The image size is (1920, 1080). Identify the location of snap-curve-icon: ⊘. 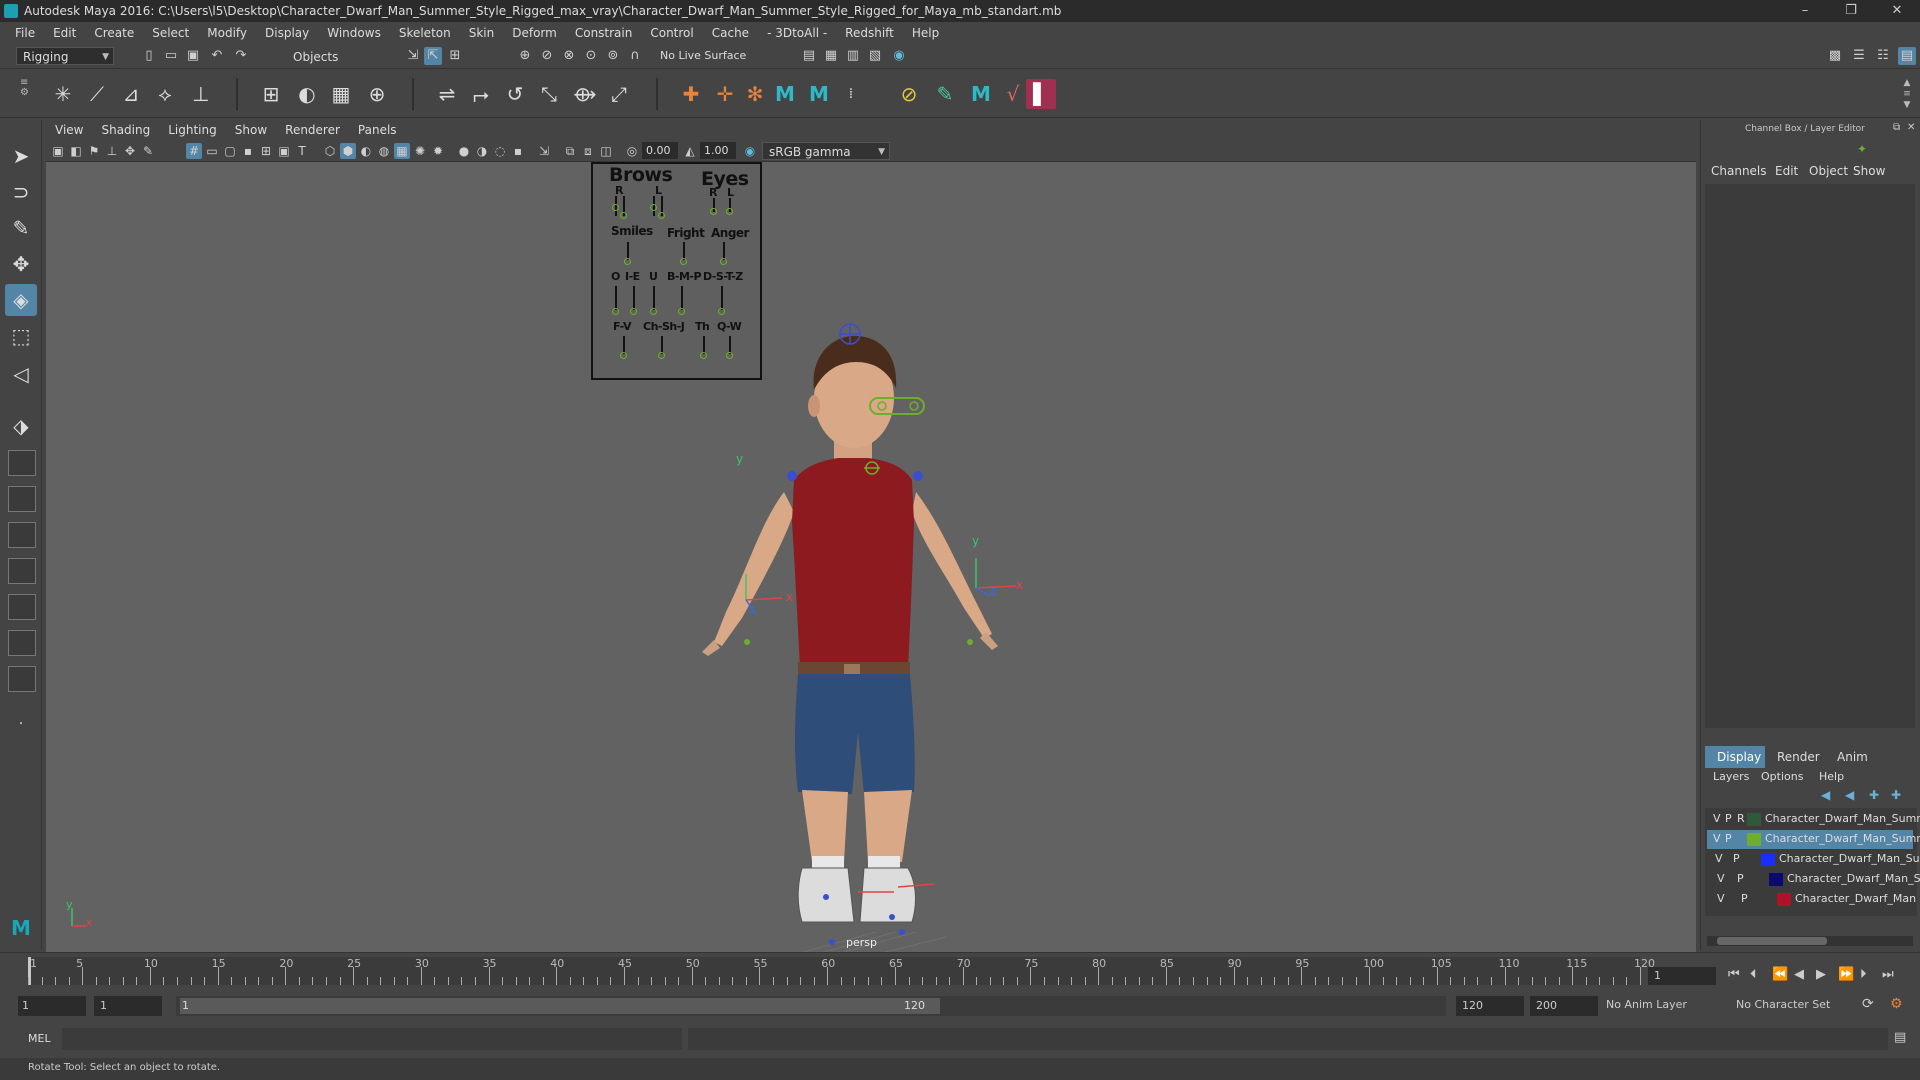
(547, 56).